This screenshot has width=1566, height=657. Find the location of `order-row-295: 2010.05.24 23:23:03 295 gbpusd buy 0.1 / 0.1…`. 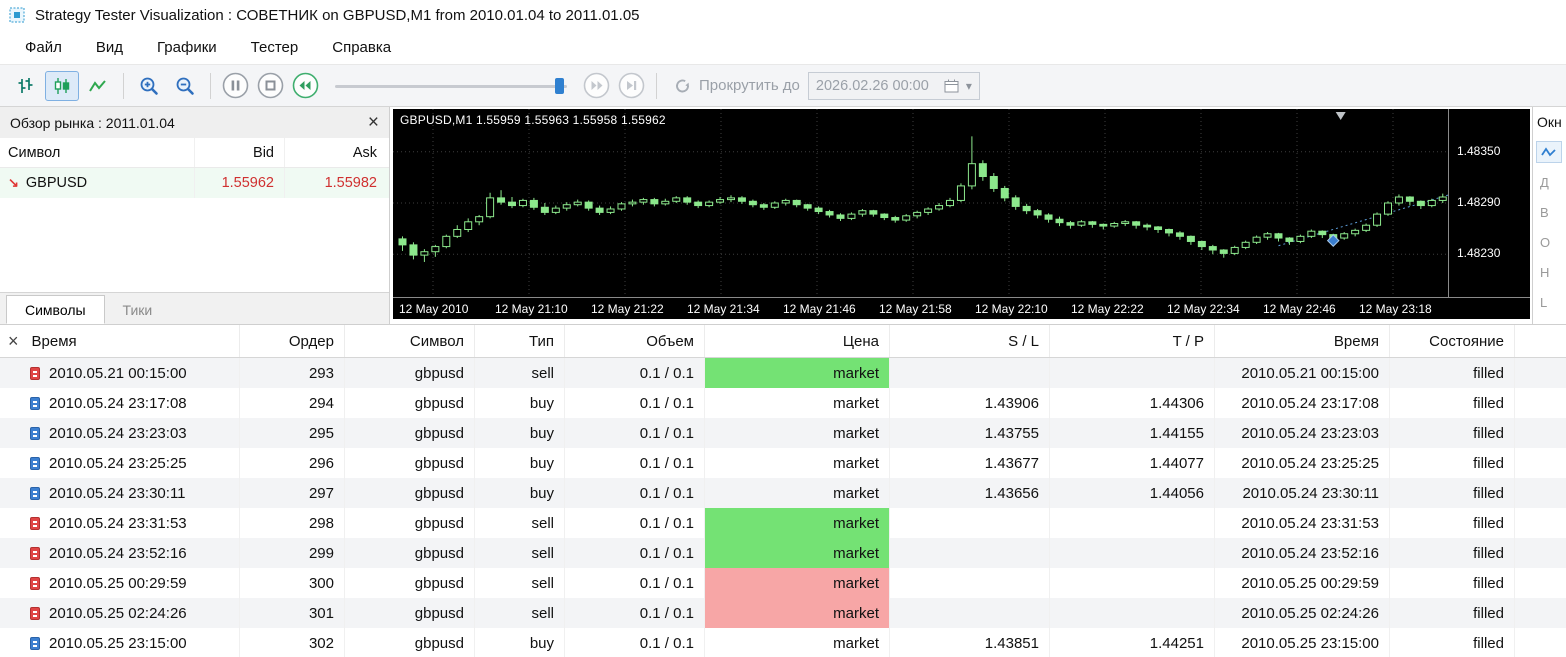

order-row-295: 2010.05.24 23:23:03 295 gbpusd buy 0.1 / 0.1… is located at coordinates (783, 433).